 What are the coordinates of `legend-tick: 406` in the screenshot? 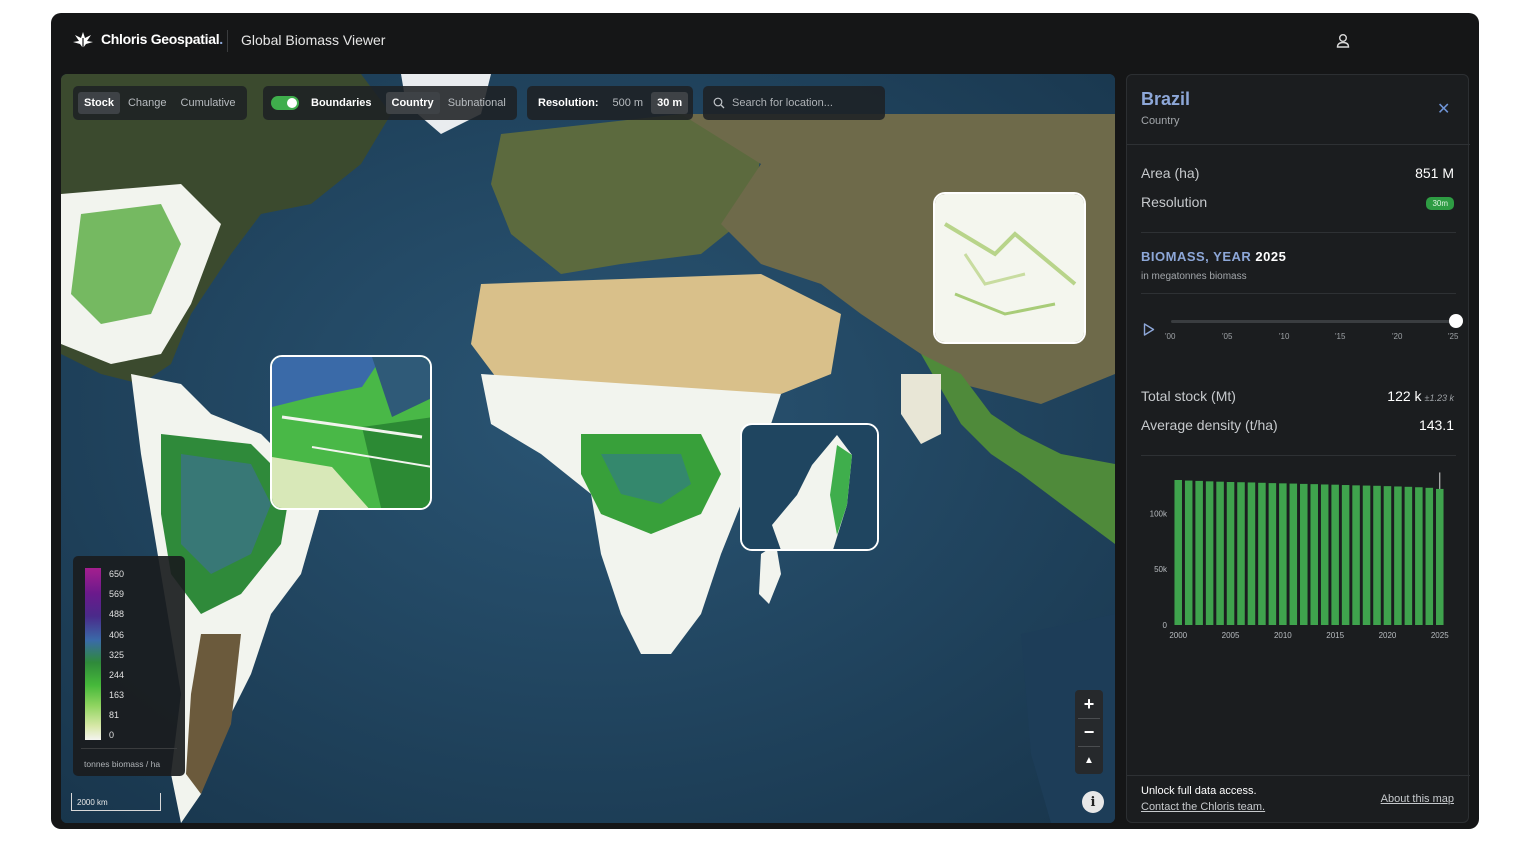 It's located at (117, 635).